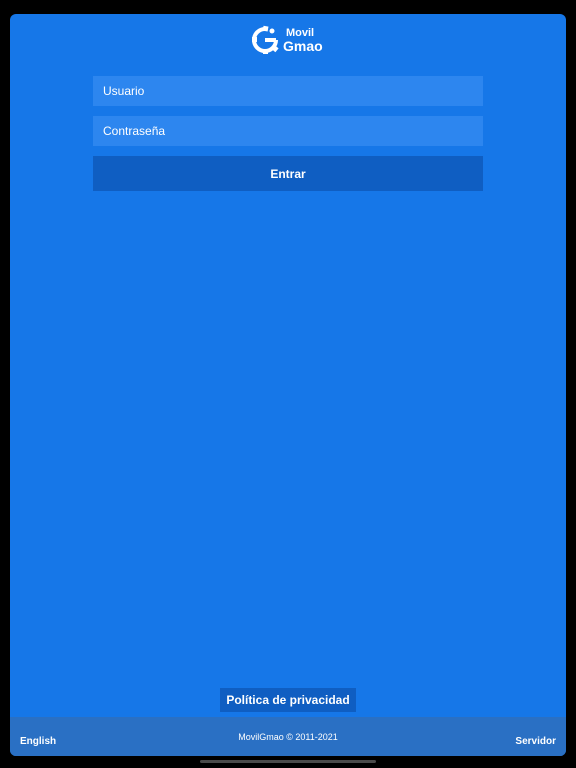 Image resolution: width=576 pixels, height=768 pixels. What do you see at coordinates (288, 91) in the screenshot?
I see `username-input` at bounding box center [288, 91].